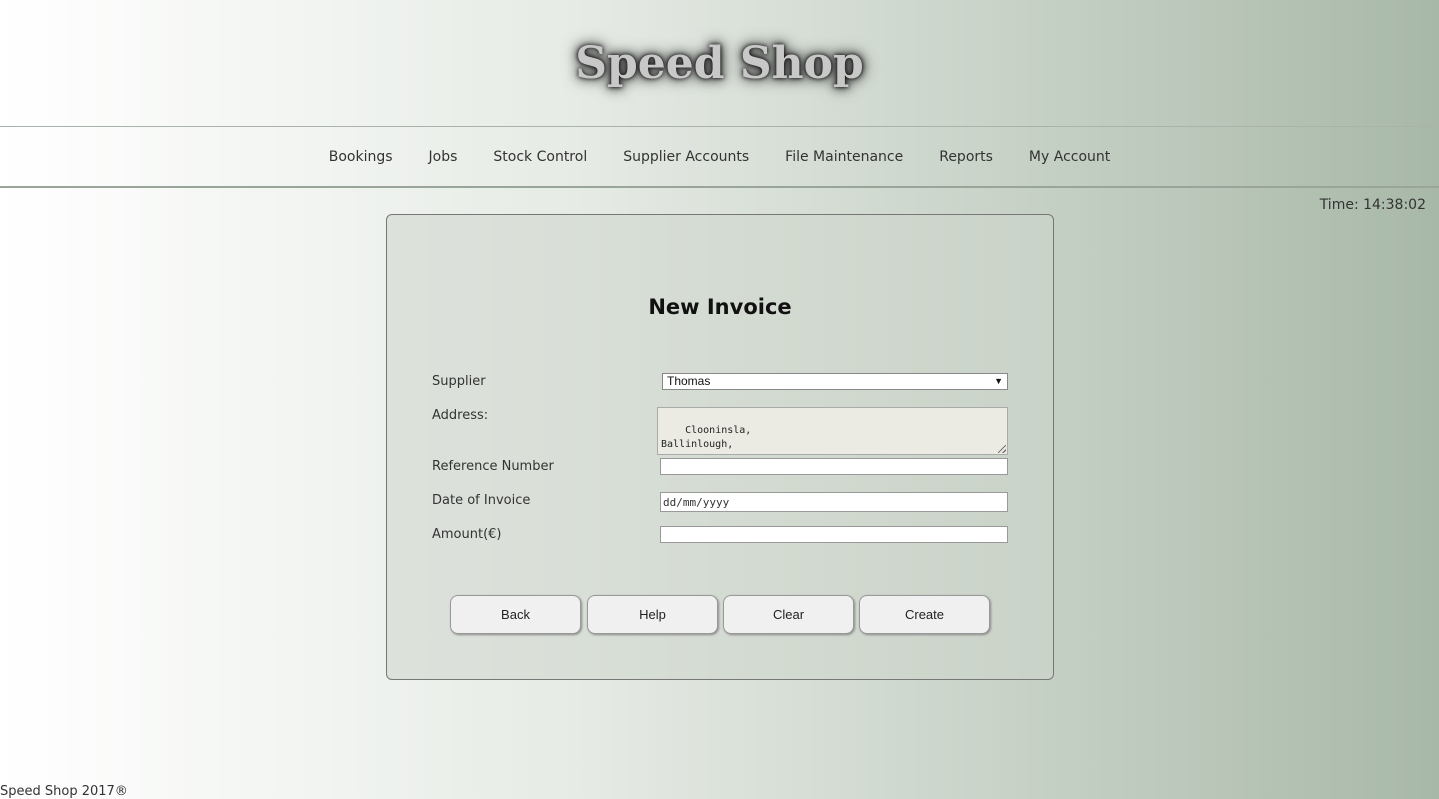  I want to click on supplier-select: Thomas ▼, so click(835, 381).